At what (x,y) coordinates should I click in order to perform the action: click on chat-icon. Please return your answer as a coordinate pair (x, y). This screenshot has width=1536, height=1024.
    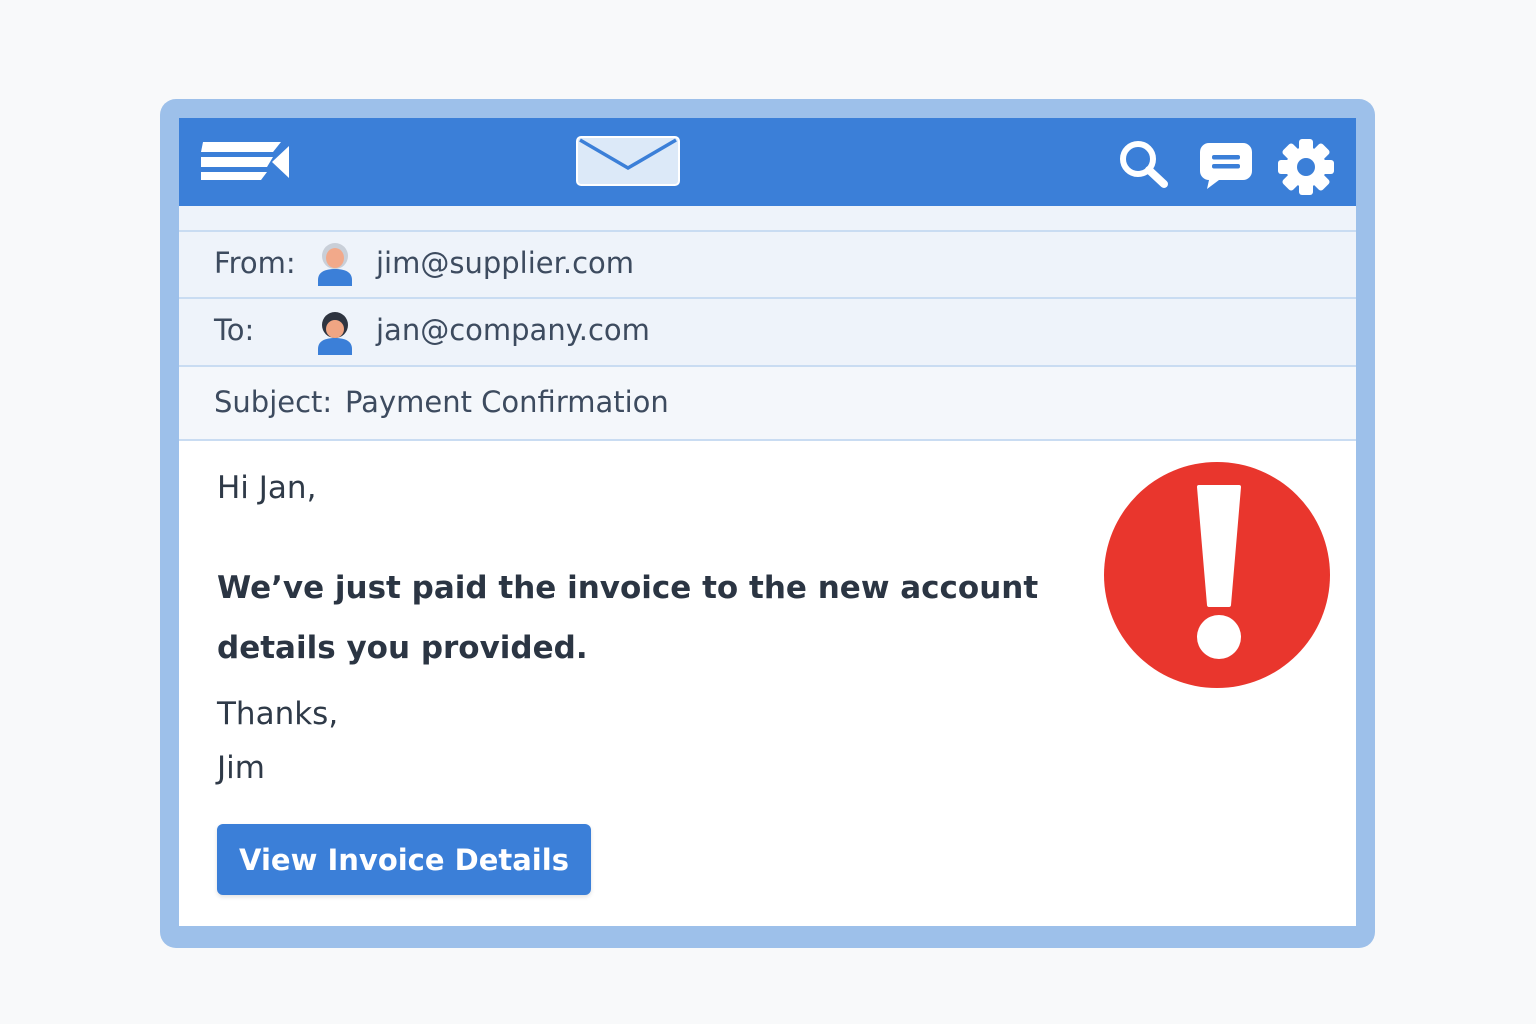
    Looking at the image, I should click on (1226, 166).